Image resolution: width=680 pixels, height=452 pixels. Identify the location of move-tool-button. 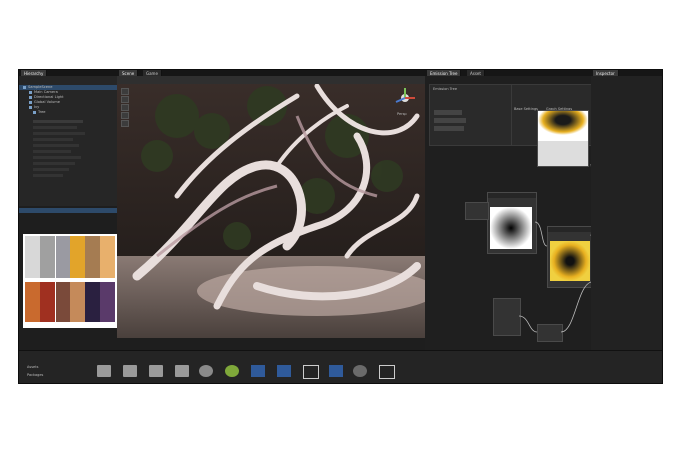
(125, 99).